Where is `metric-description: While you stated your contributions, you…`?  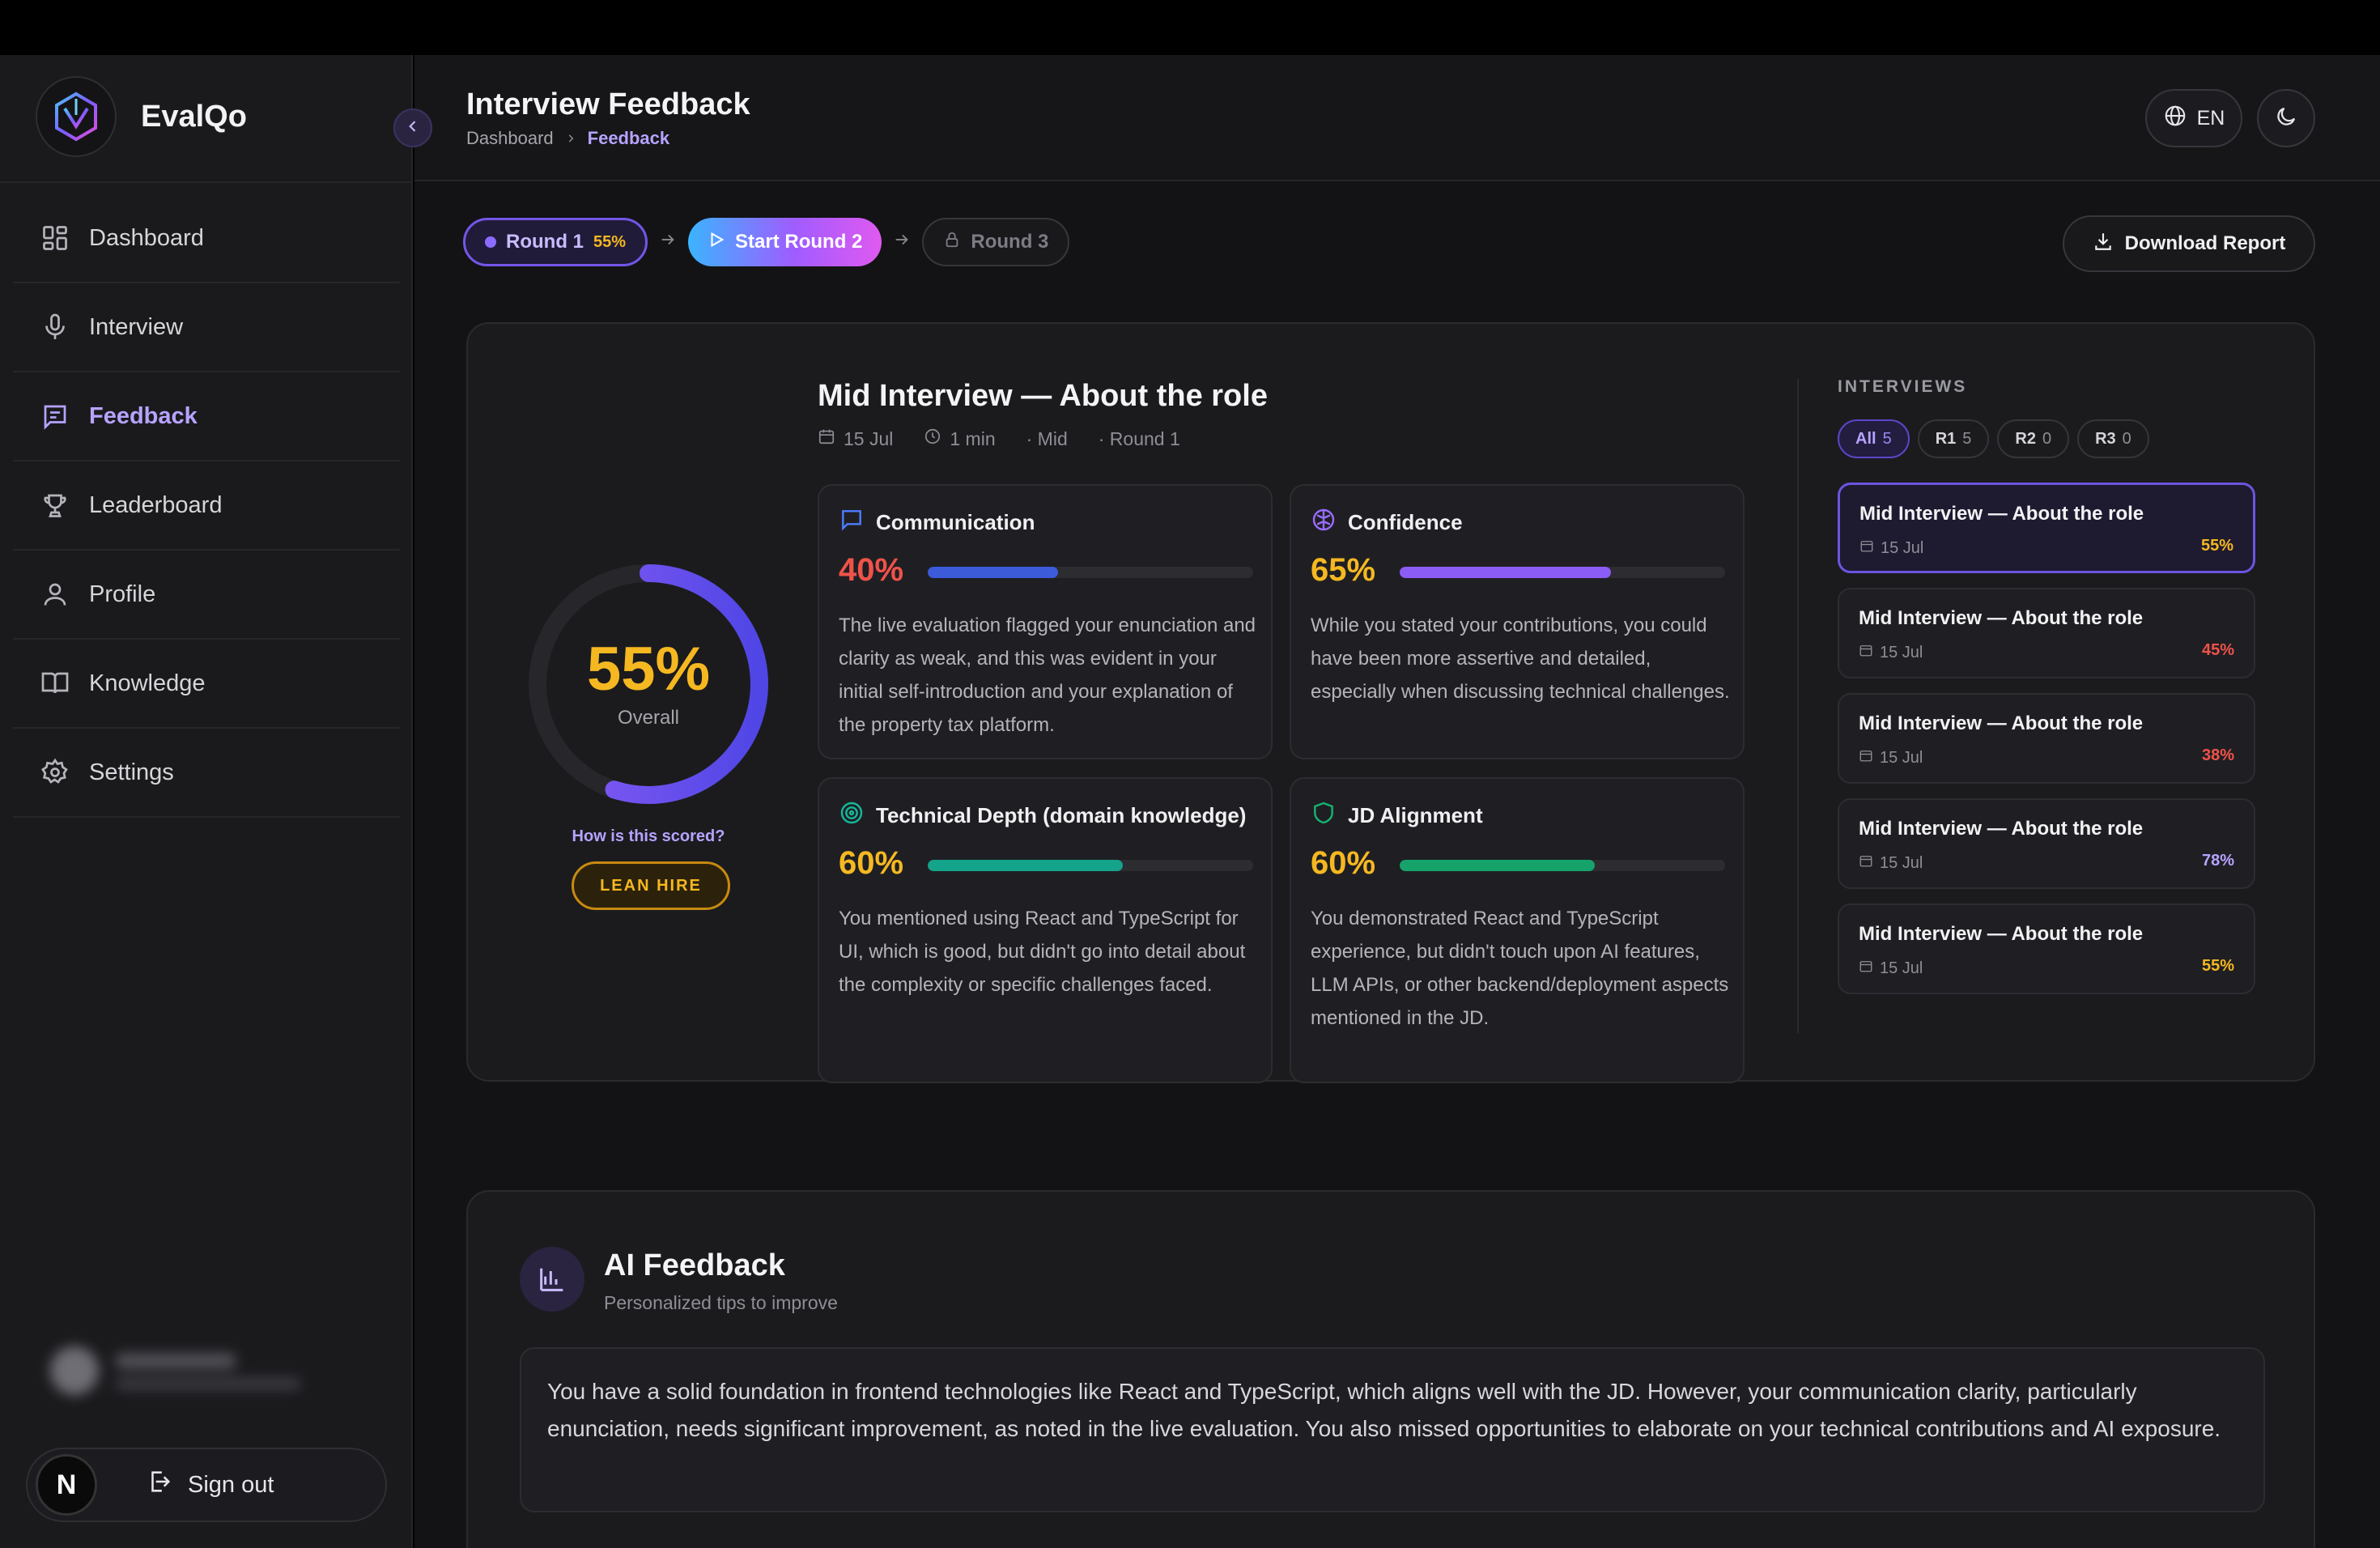
metric-description: While you stated your contributions, you… is located at coordinates (1520, 659).